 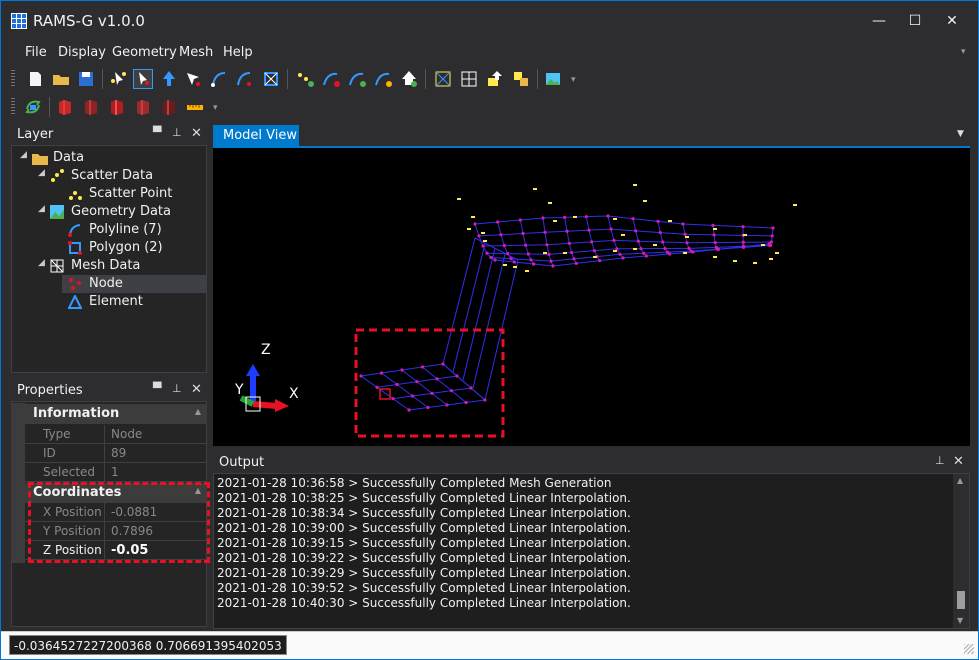 What do you see at coordinates (61, 79) in the screenshot?
I see `open-folder-icon` at bounding box center [61, 79].